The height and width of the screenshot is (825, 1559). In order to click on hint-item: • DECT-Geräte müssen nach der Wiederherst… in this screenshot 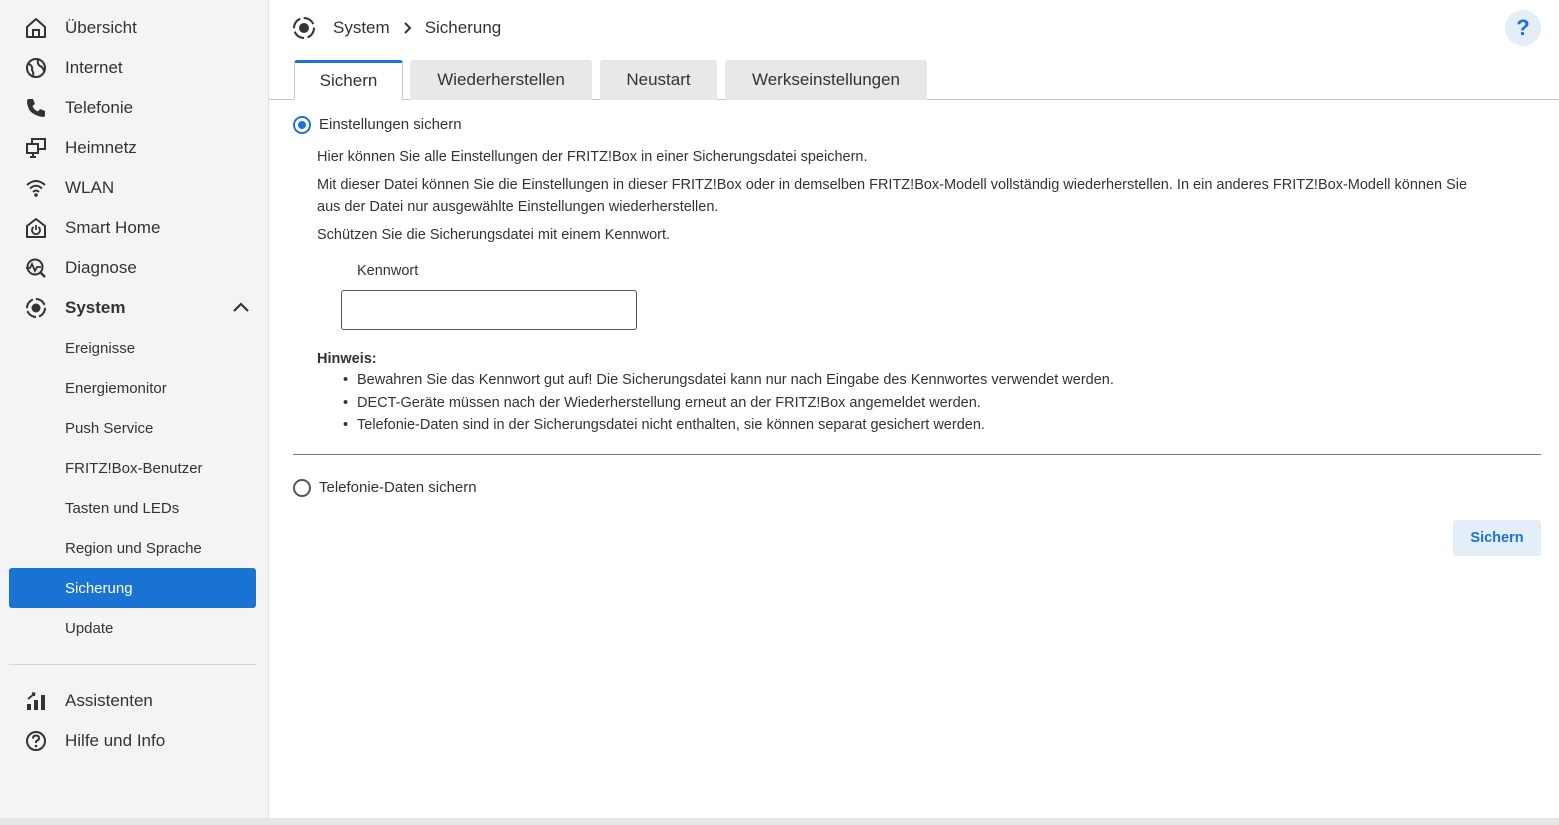, I will do `click(662, 403)`.